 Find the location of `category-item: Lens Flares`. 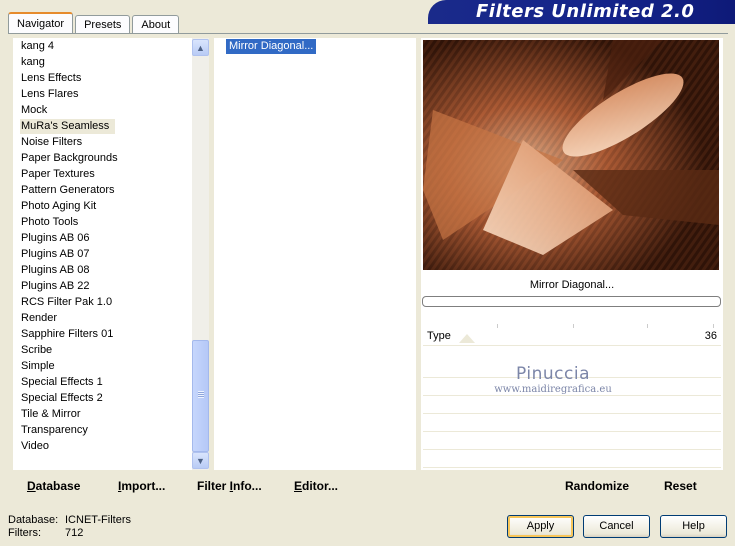

category-item: Lens Flares is located at coordinates (49, 94).